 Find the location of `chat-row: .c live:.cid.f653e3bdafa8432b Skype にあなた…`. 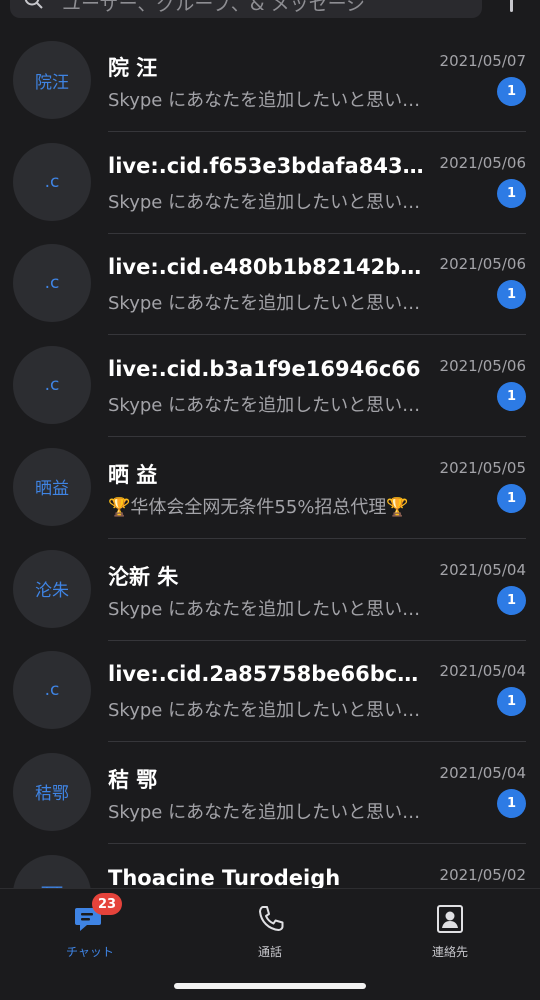

chat-row: .c live:.cid.f653e3bdafa8432b Skype にあなた… is located at coordinates (270, 183).